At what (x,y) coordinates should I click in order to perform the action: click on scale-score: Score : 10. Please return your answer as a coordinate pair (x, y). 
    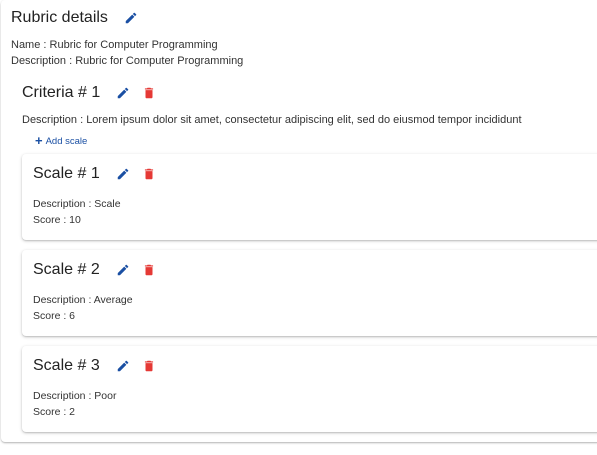
    Looking at the image, I should click on (57, 220).